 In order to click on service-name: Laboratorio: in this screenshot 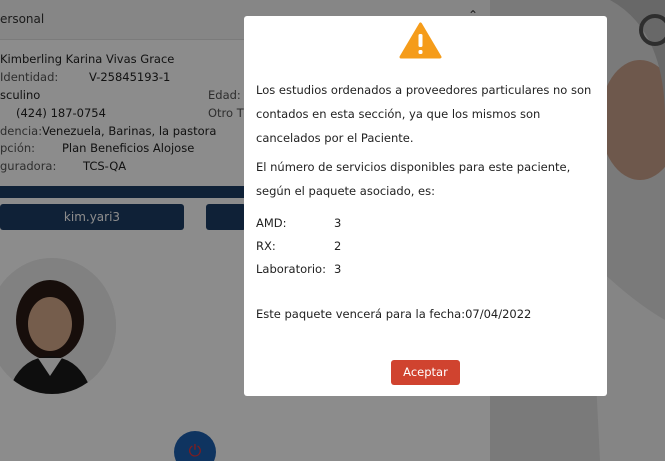, I will do `click(291, 269)`.